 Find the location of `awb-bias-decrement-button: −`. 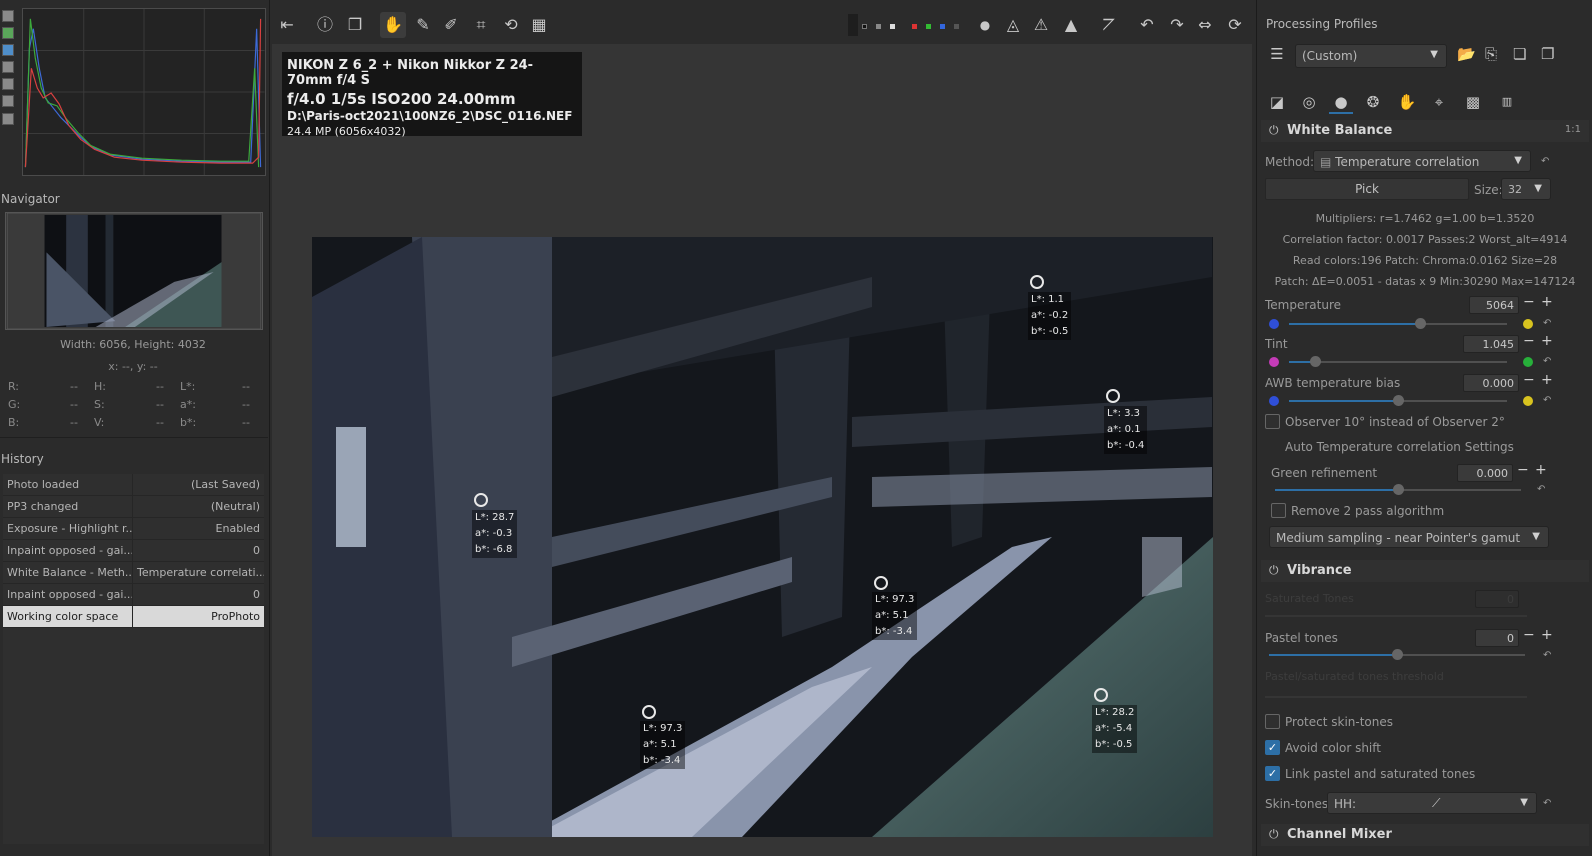

awb-bias-decrement-button: − is located at coordinates (1529, 380).